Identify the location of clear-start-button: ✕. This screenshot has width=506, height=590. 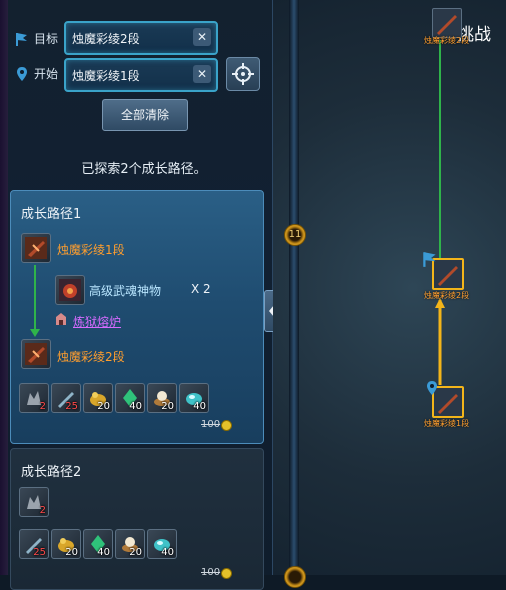
(202, 74).